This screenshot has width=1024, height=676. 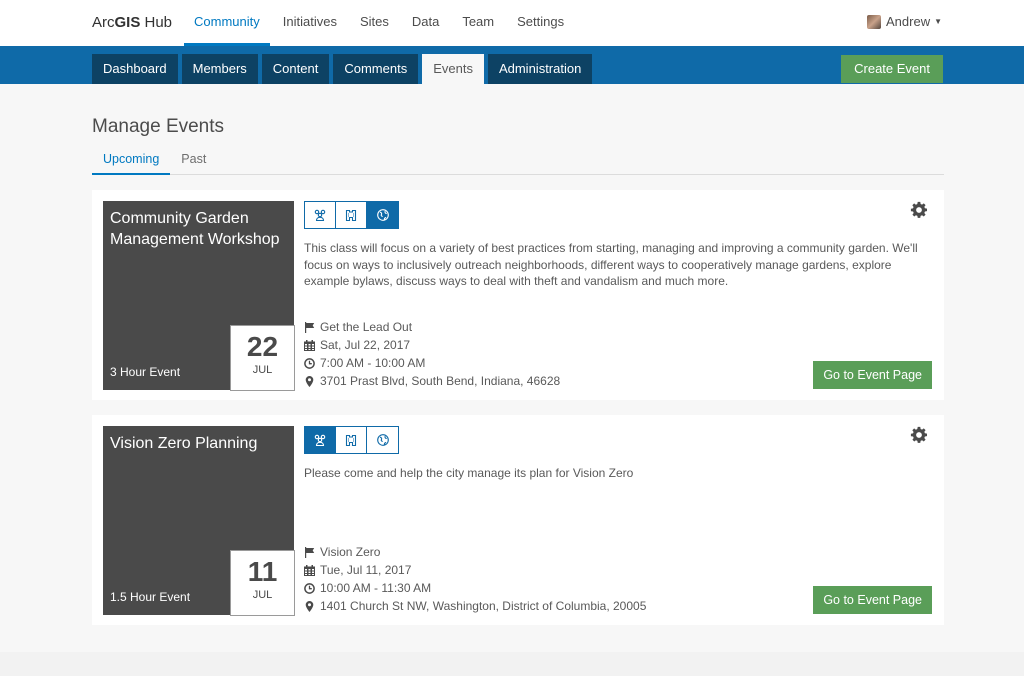 What do you see at coordinates (475, 570) in the screenshot?
I see `event-date: Tue, Jul 11, 2017` at bounding box center [475, 570].